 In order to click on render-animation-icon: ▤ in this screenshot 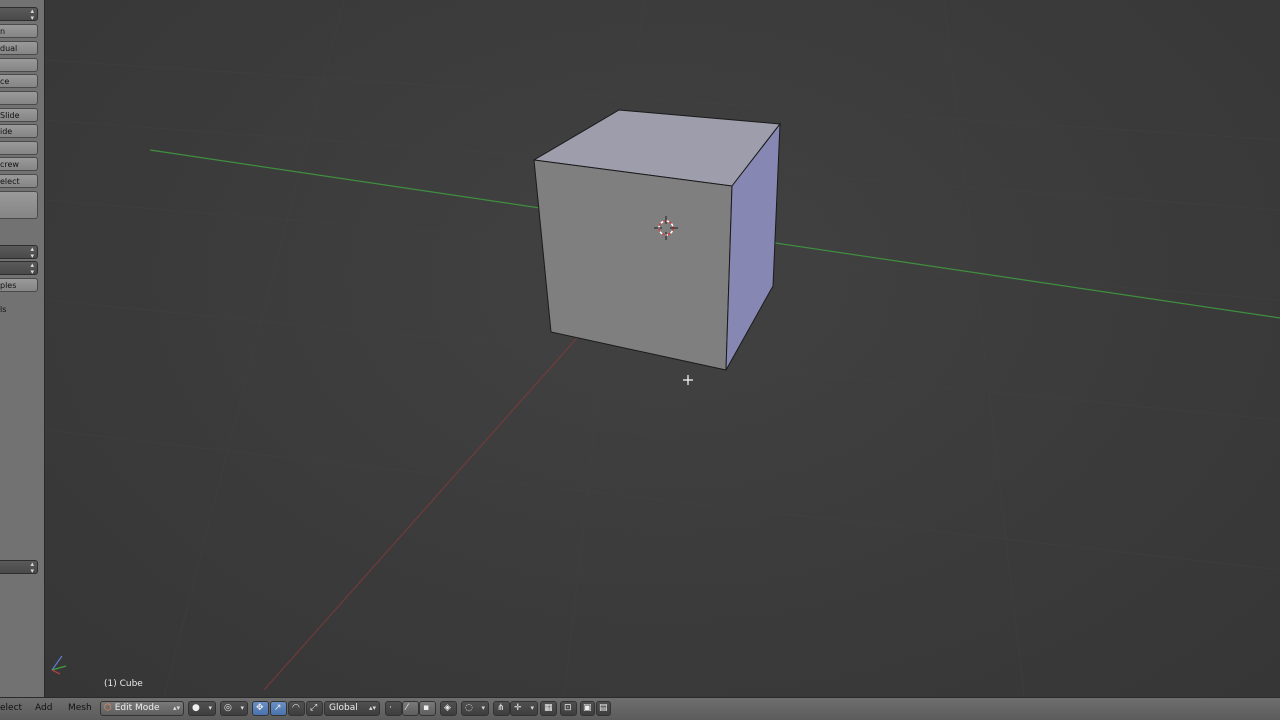, I will do `click(603, 708)`.